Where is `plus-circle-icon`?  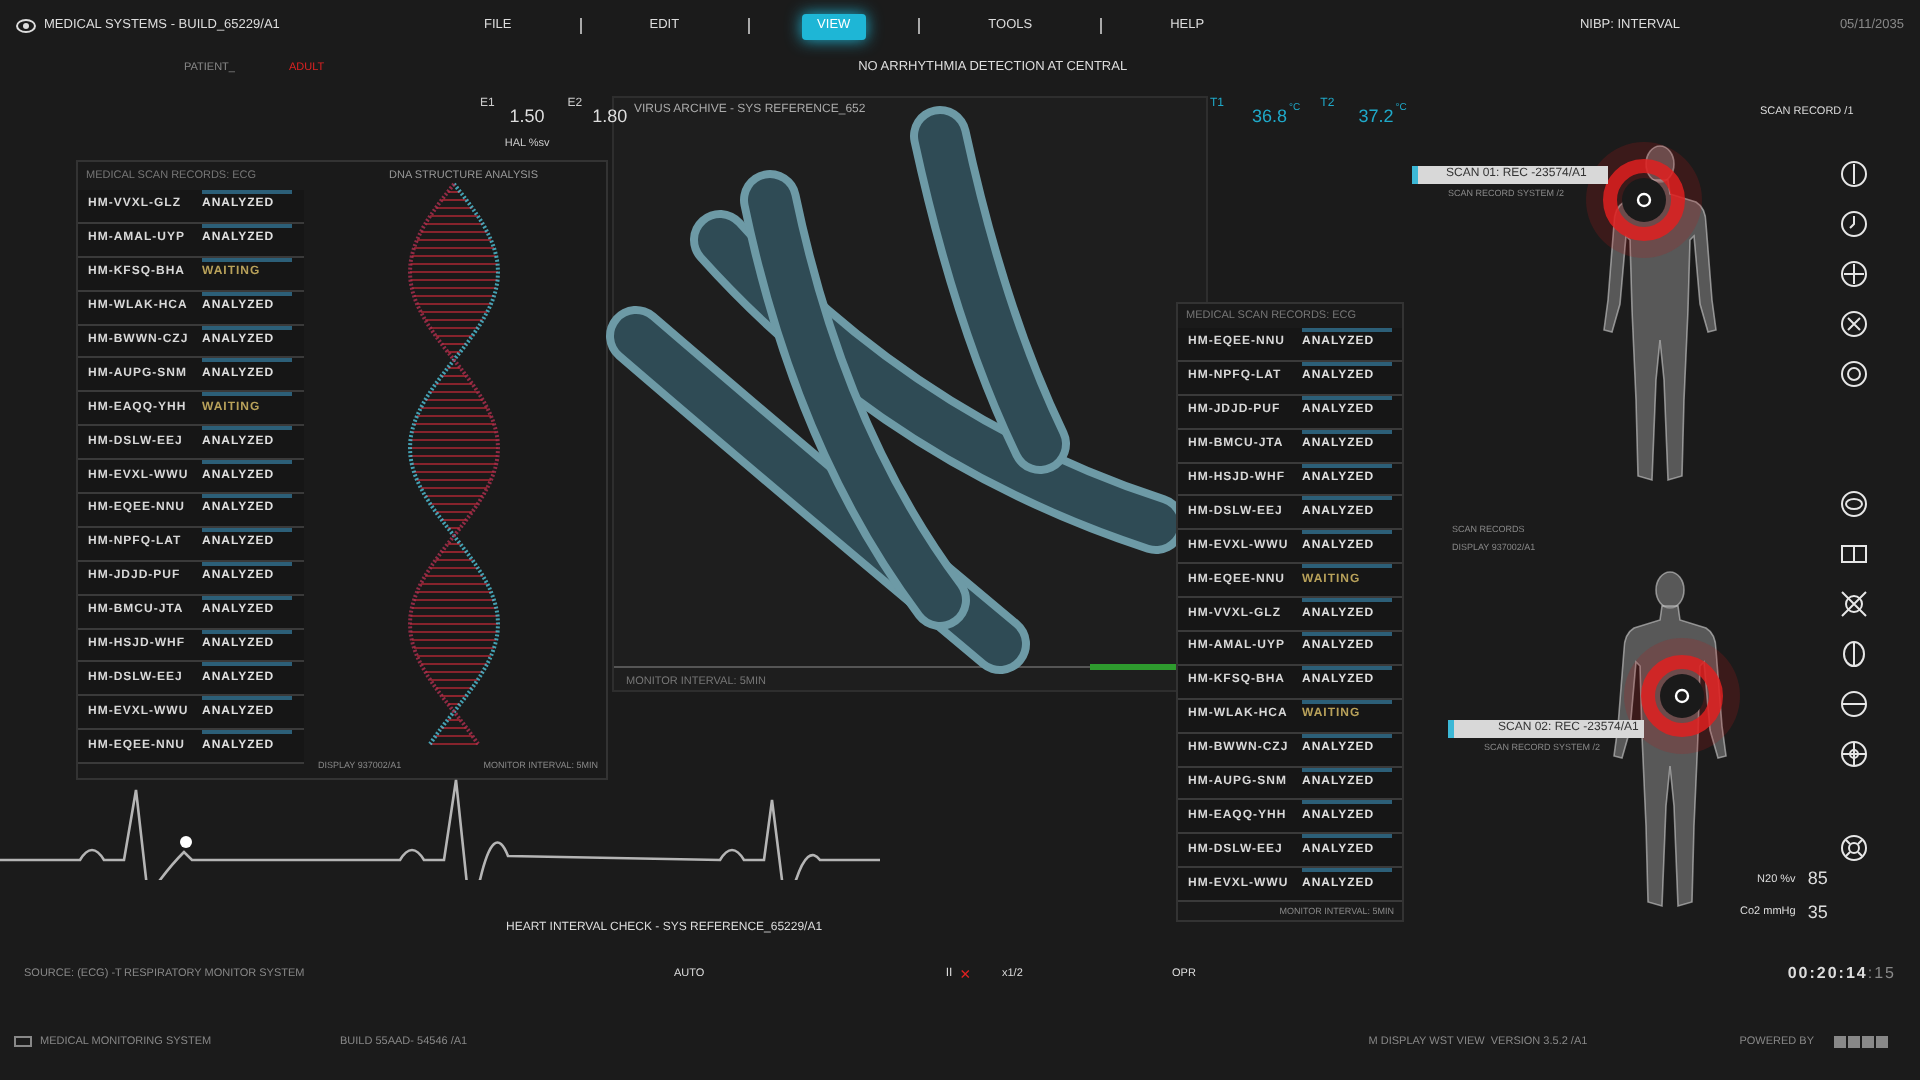 plus-circle-icon is located at coordinates (1854, 274).